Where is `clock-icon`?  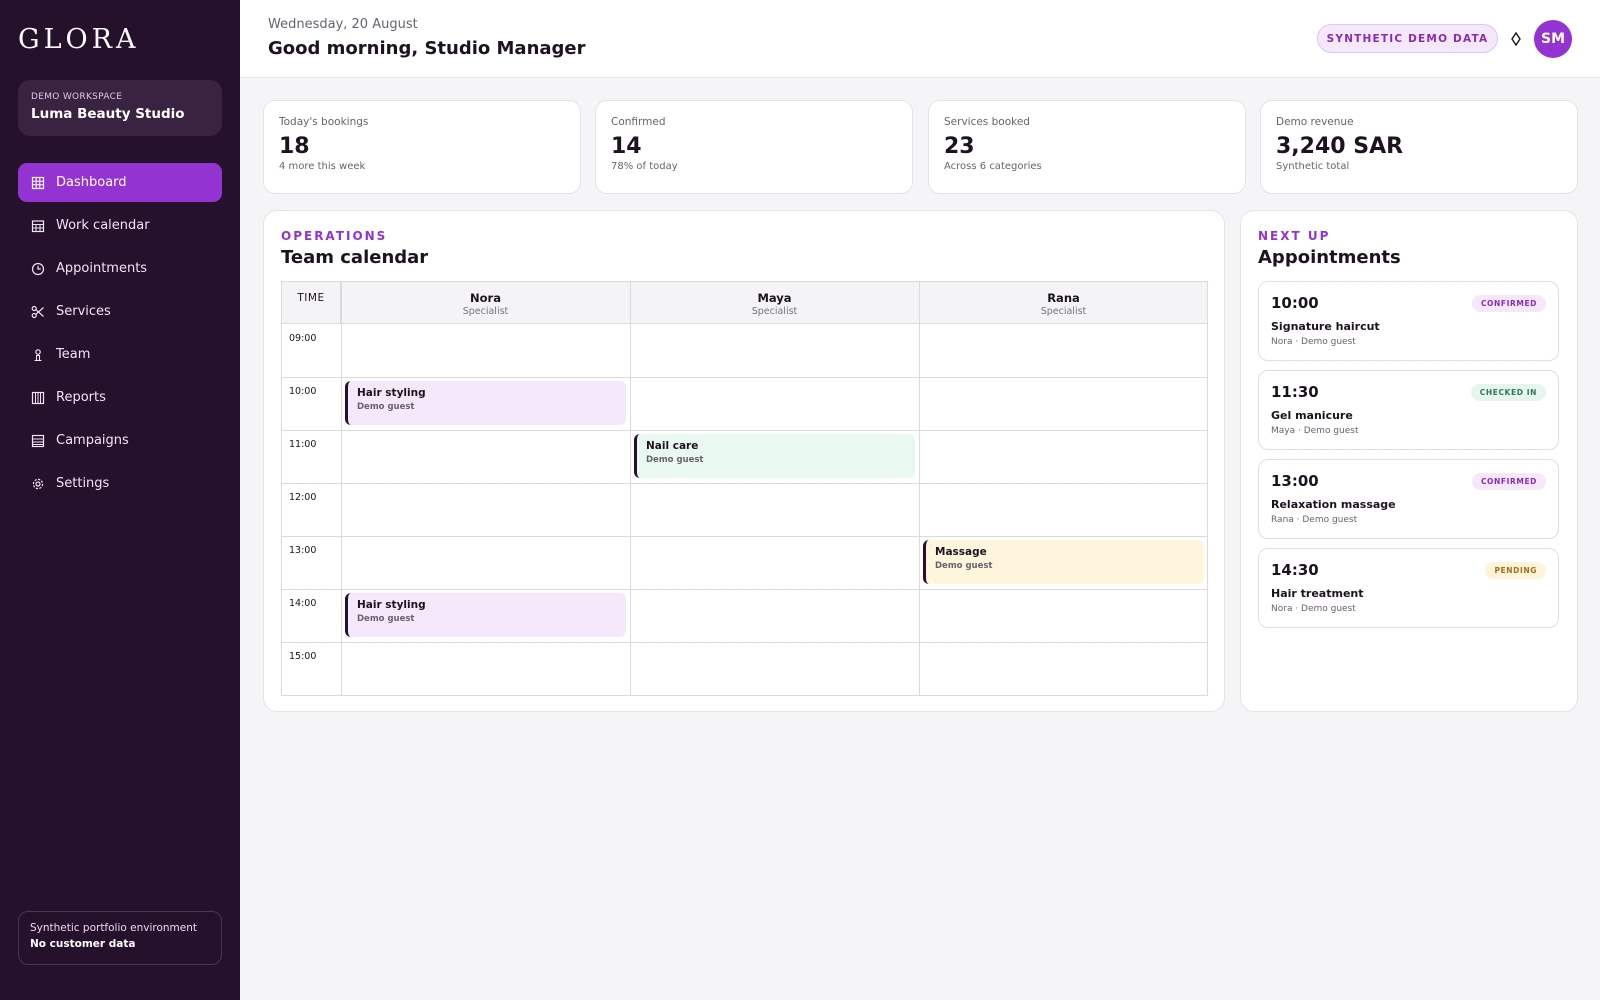 clock-icon is located at coordinates (38, 269).